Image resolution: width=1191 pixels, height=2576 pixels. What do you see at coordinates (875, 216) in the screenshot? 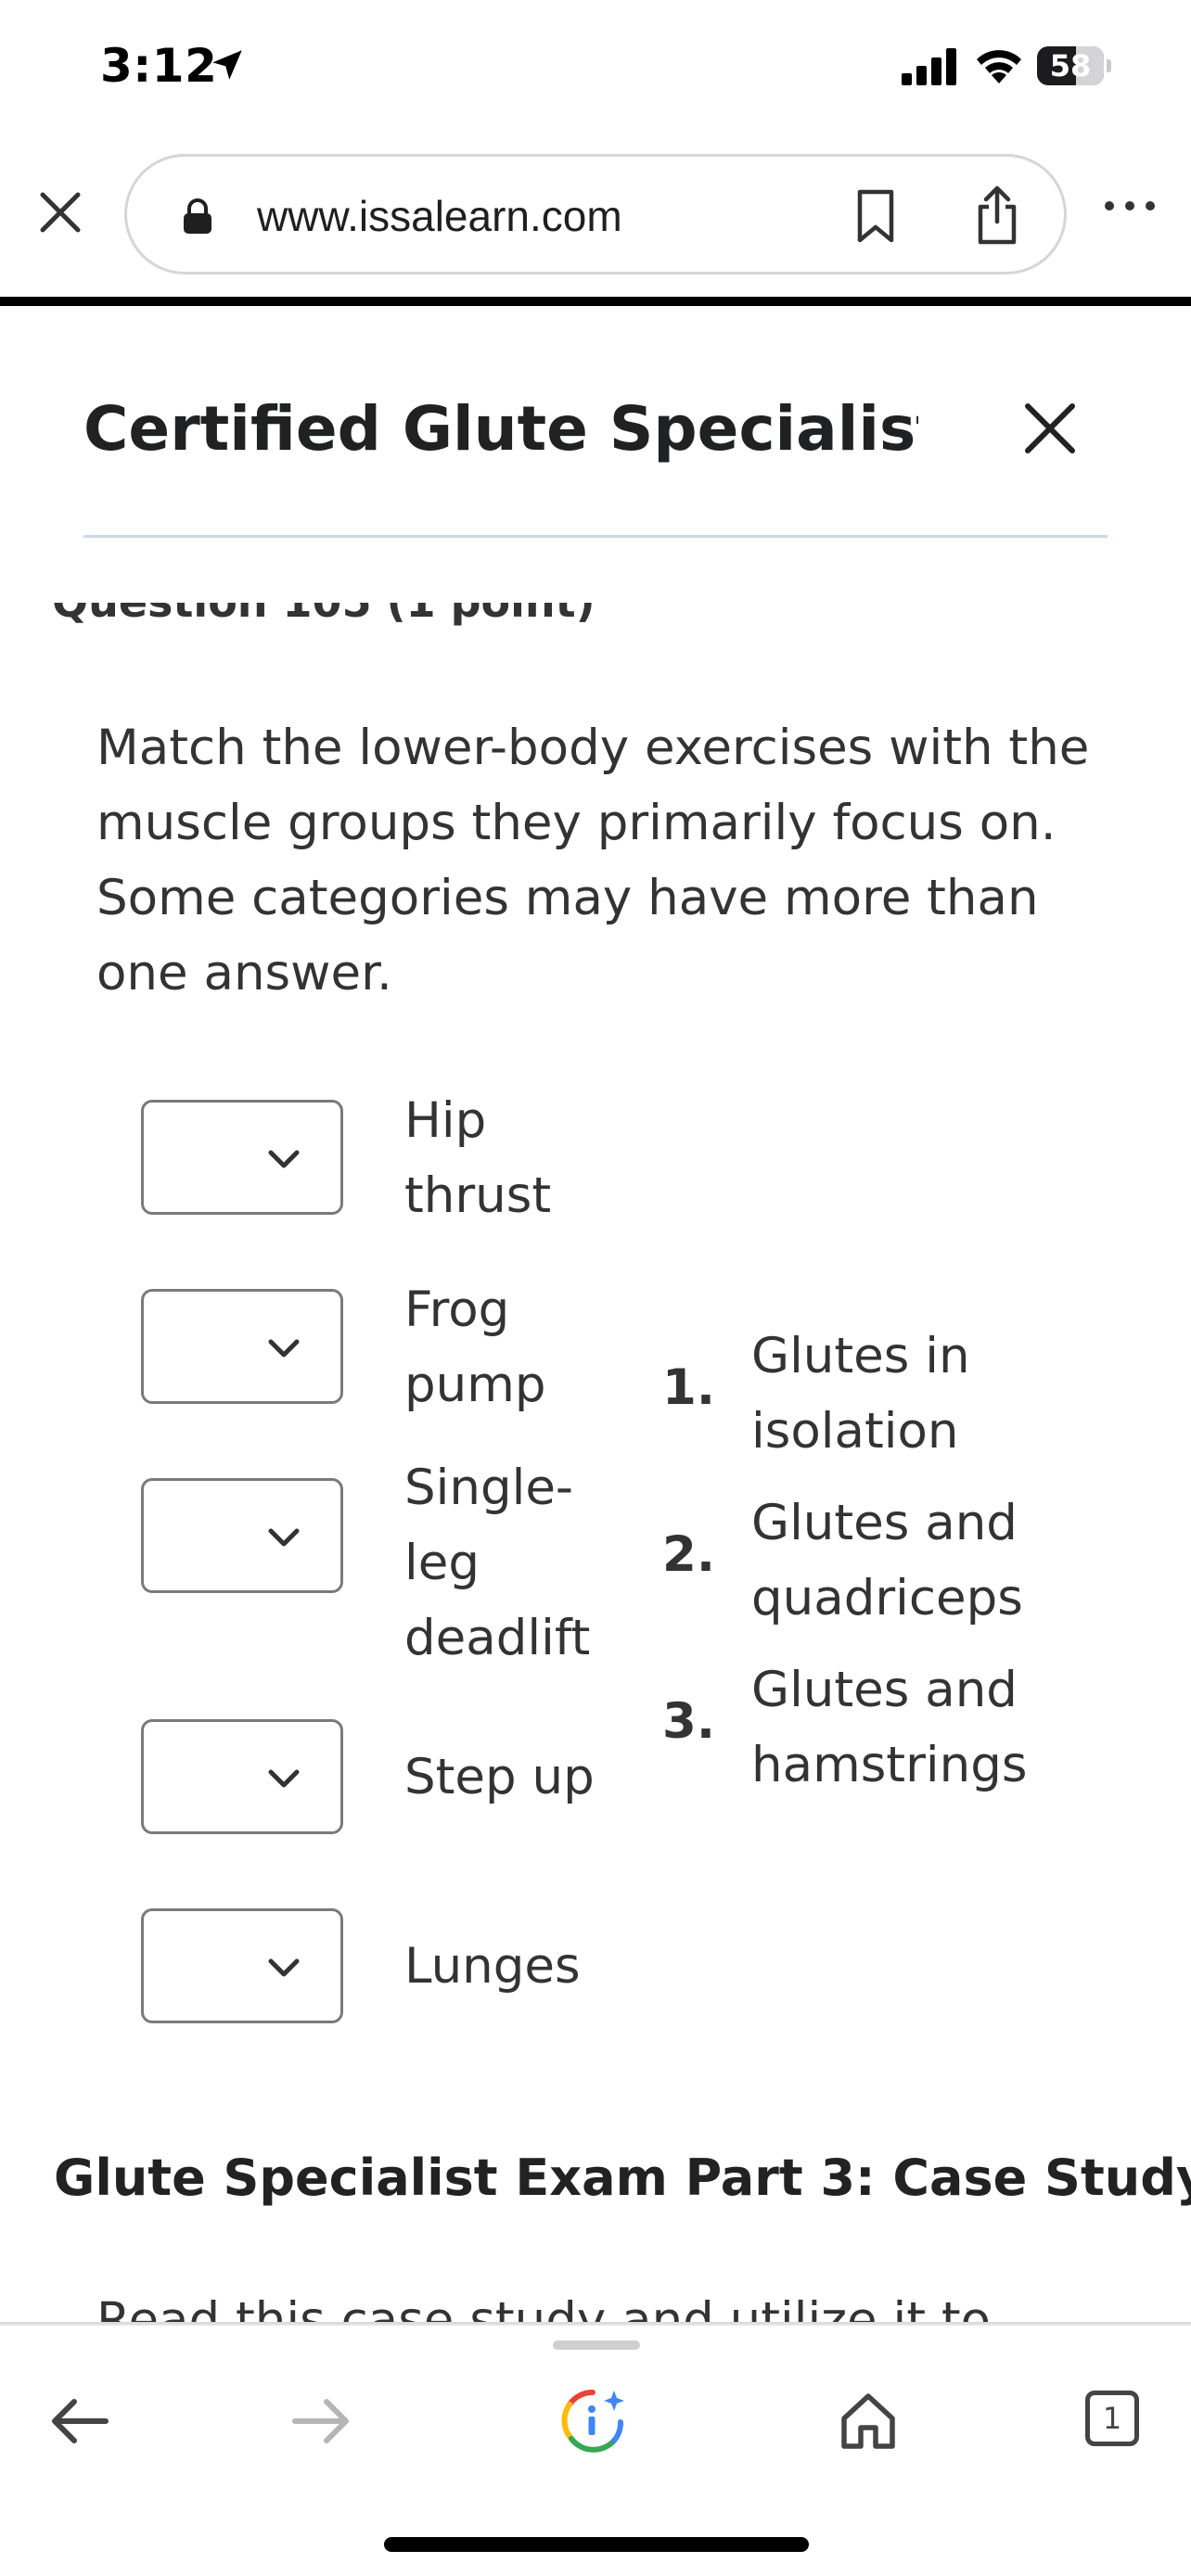
I see `bookmark-icon` at bounding box center [875, 216].